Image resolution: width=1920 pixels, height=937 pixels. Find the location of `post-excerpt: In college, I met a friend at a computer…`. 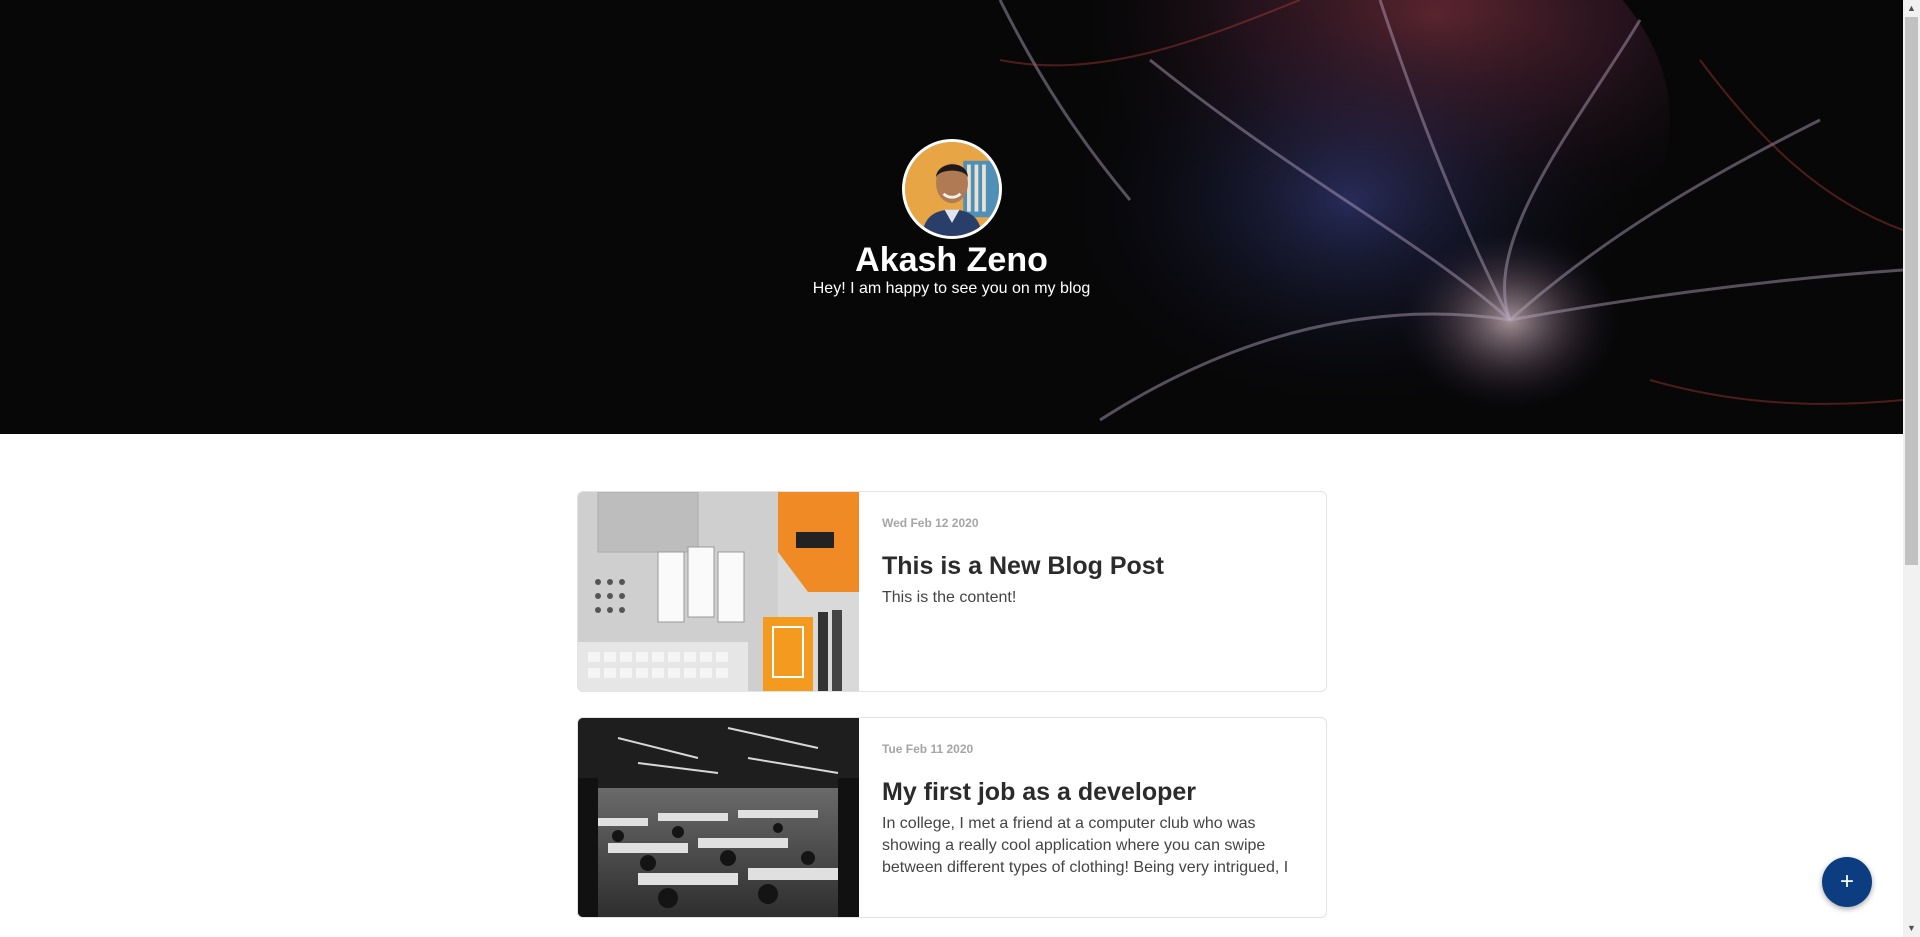

post-excerpt: In college, I met a friend at a computer… is located at coordinates (1085, 845).